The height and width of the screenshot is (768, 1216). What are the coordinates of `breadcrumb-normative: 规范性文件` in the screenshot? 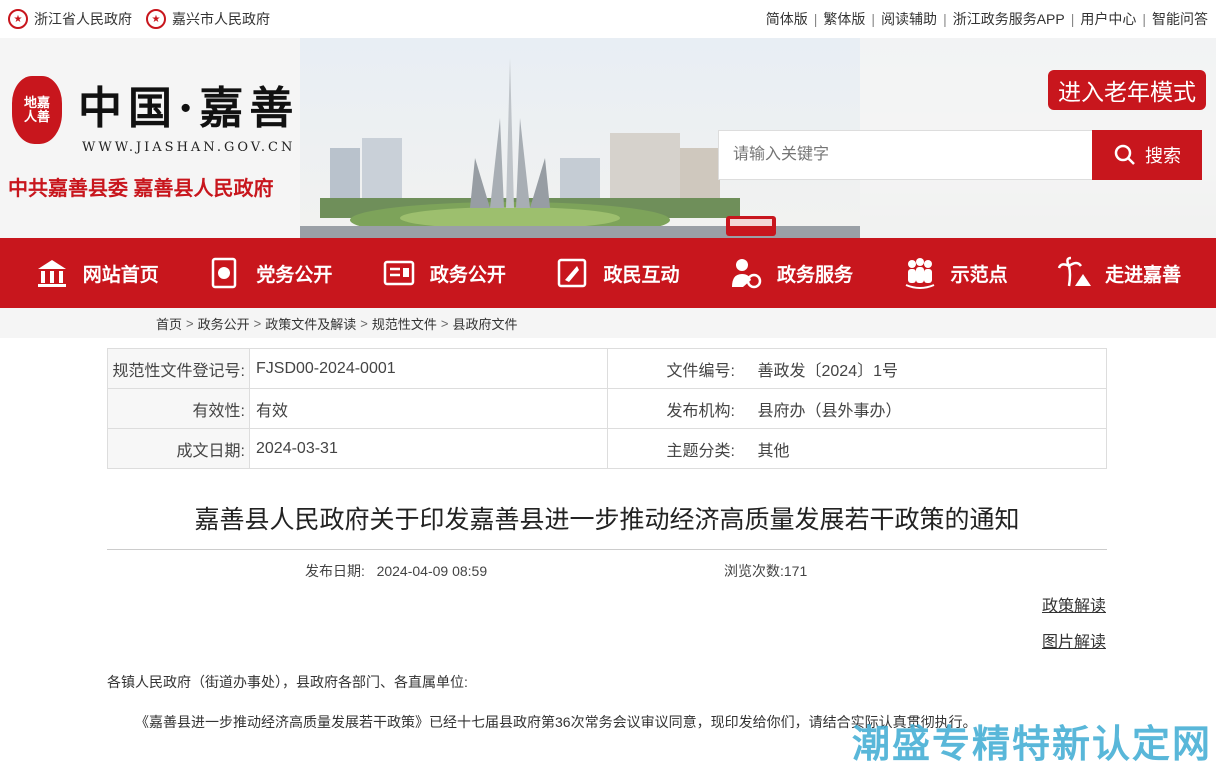 It's located at (404, 323).